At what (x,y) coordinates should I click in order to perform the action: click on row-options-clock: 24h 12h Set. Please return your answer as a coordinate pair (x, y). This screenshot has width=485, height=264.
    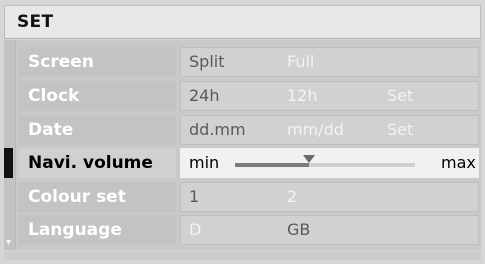
    Looking at the image, I should click on (329, 96).